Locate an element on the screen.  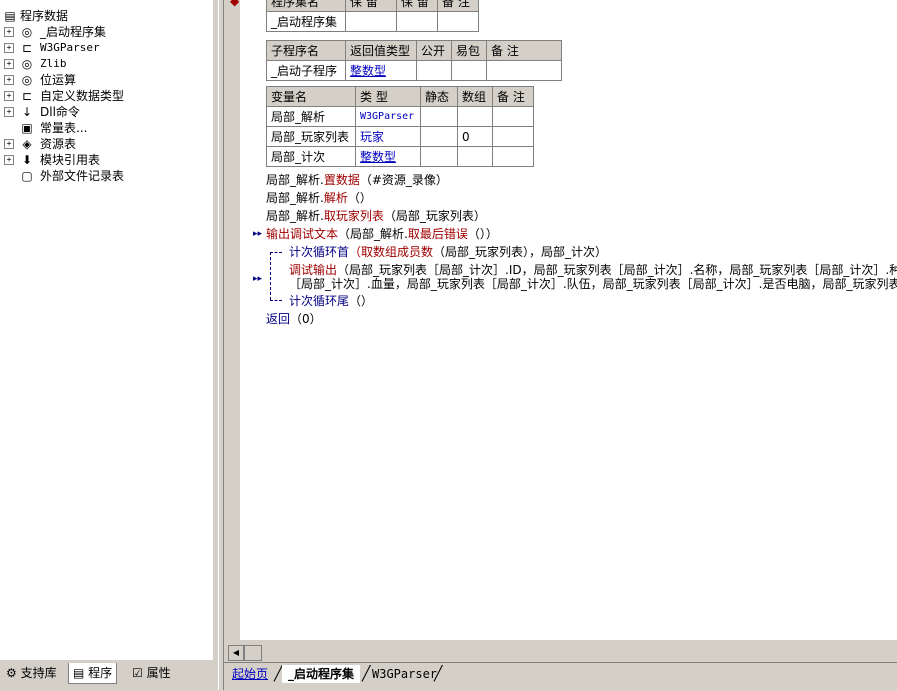
var-name-cell: 局部_计次 is located at coordinates (311, 156).